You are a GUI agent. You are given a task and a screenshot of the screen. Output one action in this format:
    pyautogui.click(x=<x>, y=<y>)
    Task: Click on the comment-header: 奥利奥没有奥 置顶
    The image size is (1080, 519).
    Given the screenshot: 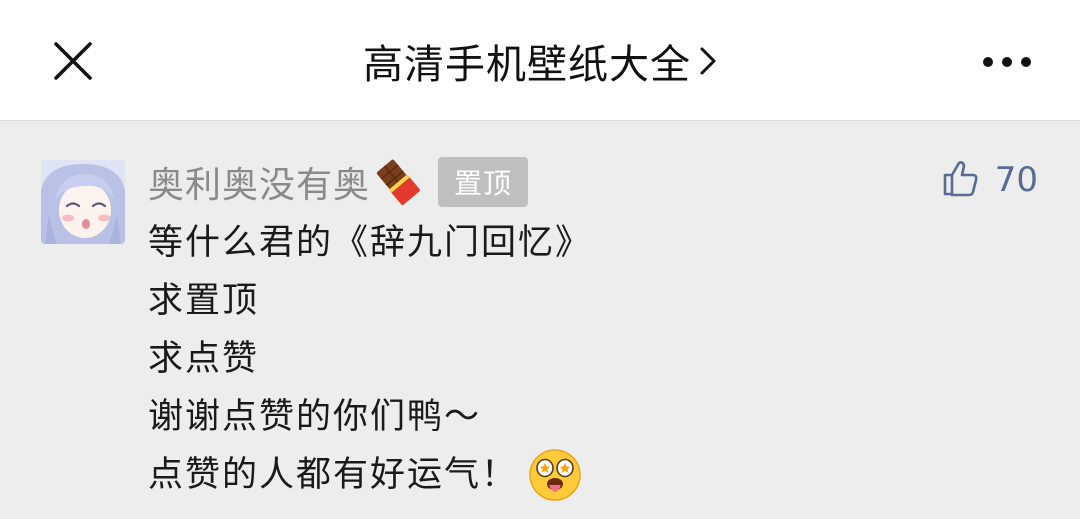 What is the action you would take?
    pyautogui.click(x=338, y=182)
    